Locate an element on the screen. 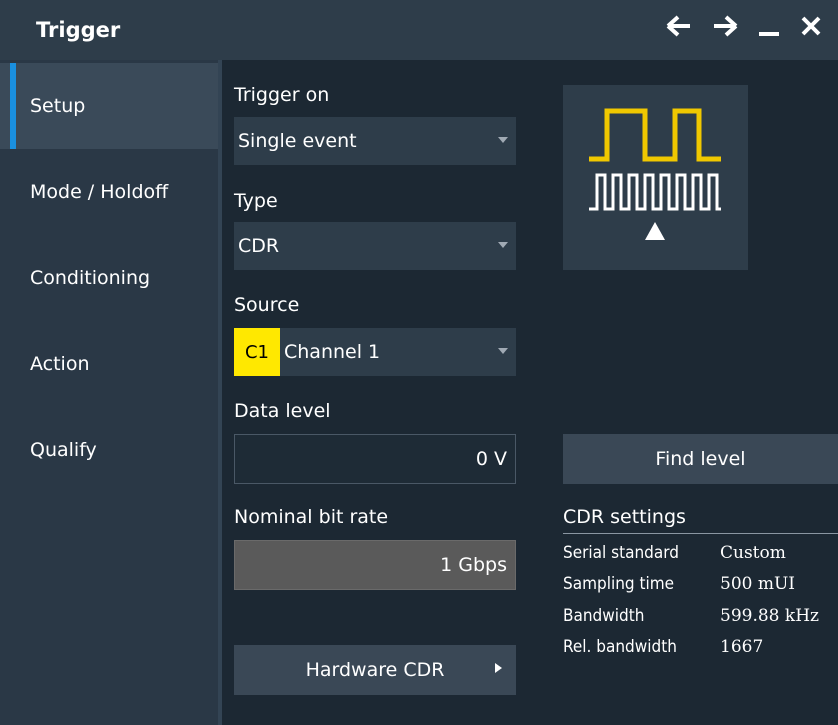  sidebar-item-mode-holdoff: Mode / Holdoff is located at coordinates (109, 192).